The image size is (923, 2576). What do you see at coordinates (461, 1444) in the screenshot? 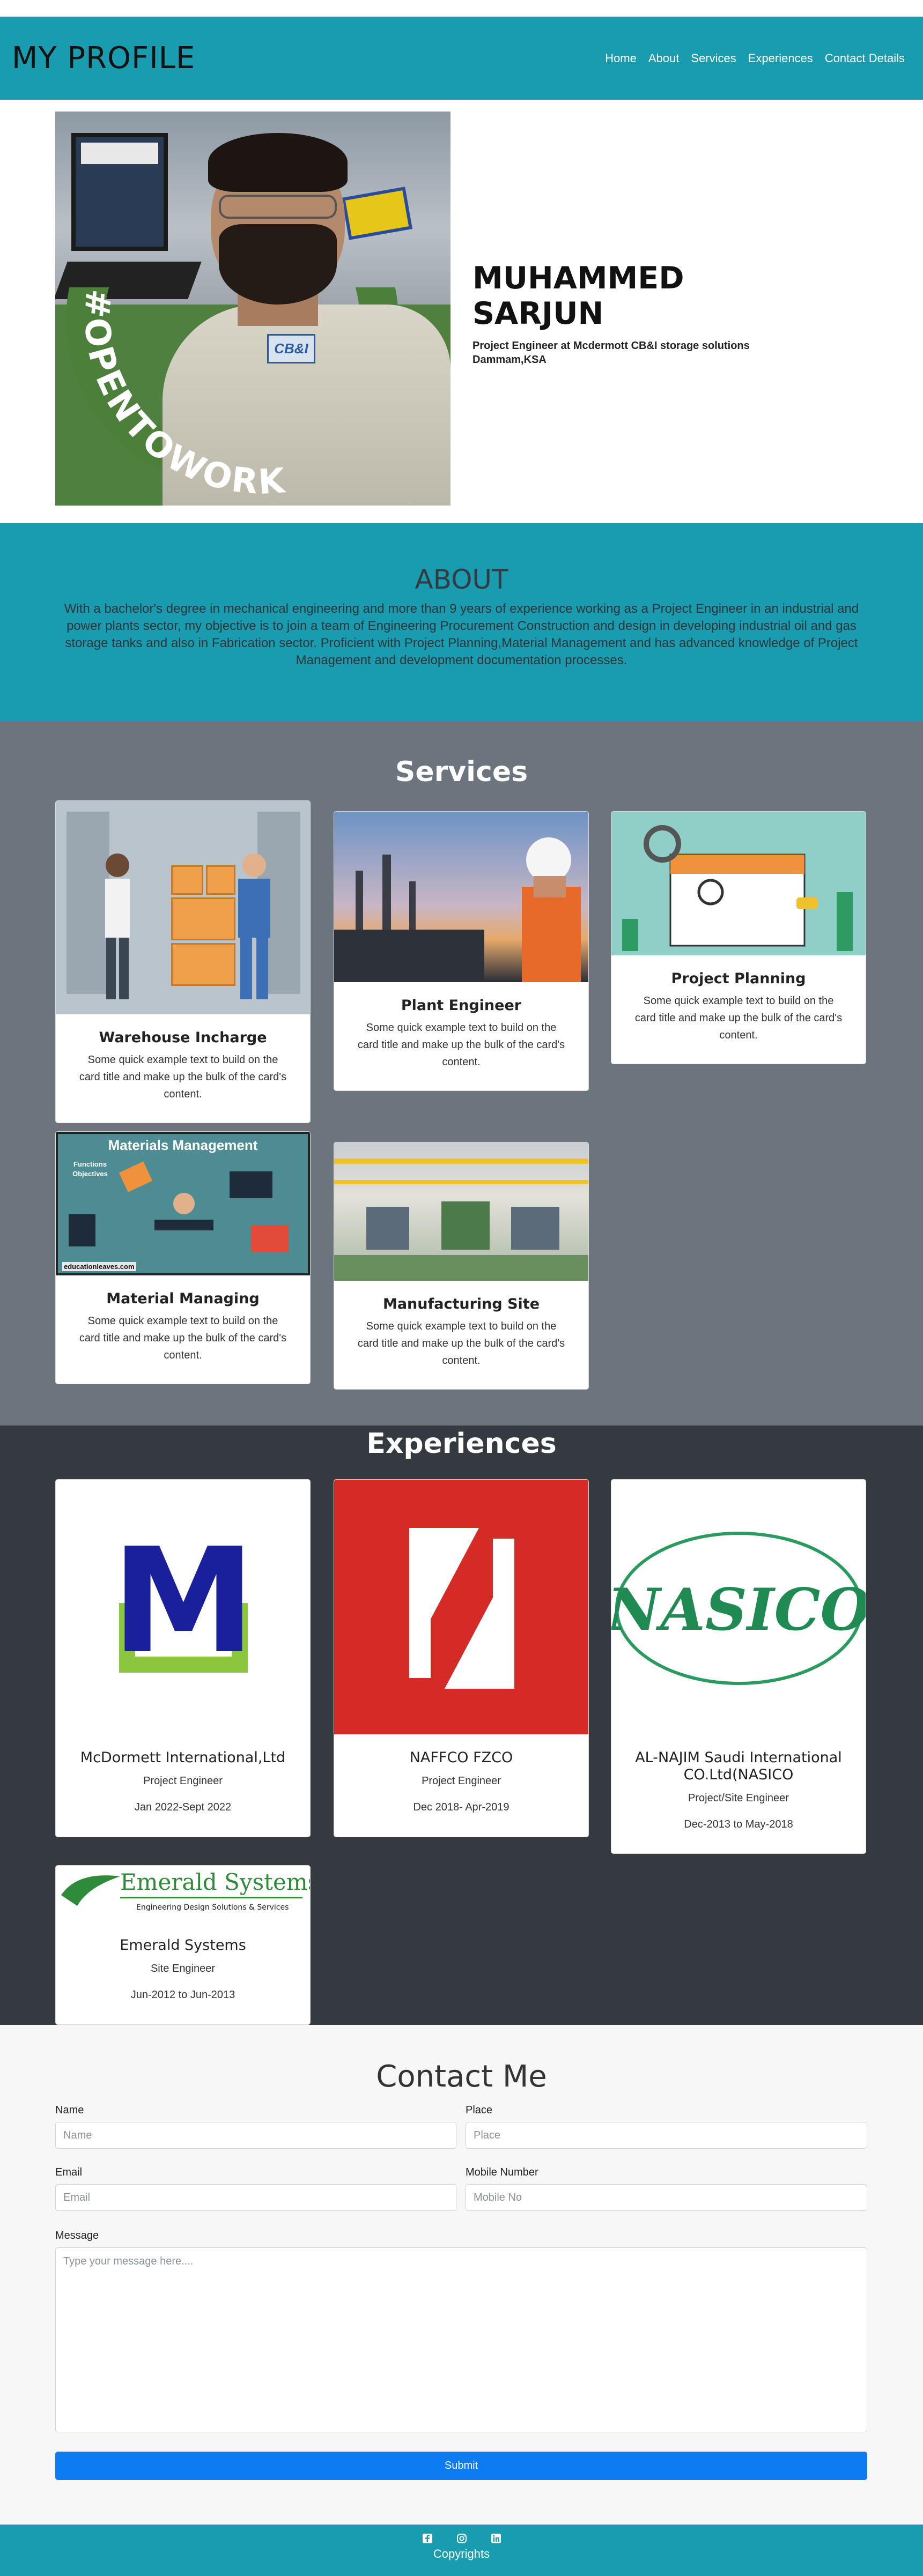
I see `experiences-title: Experiences` at bounding box center [461, 1444].